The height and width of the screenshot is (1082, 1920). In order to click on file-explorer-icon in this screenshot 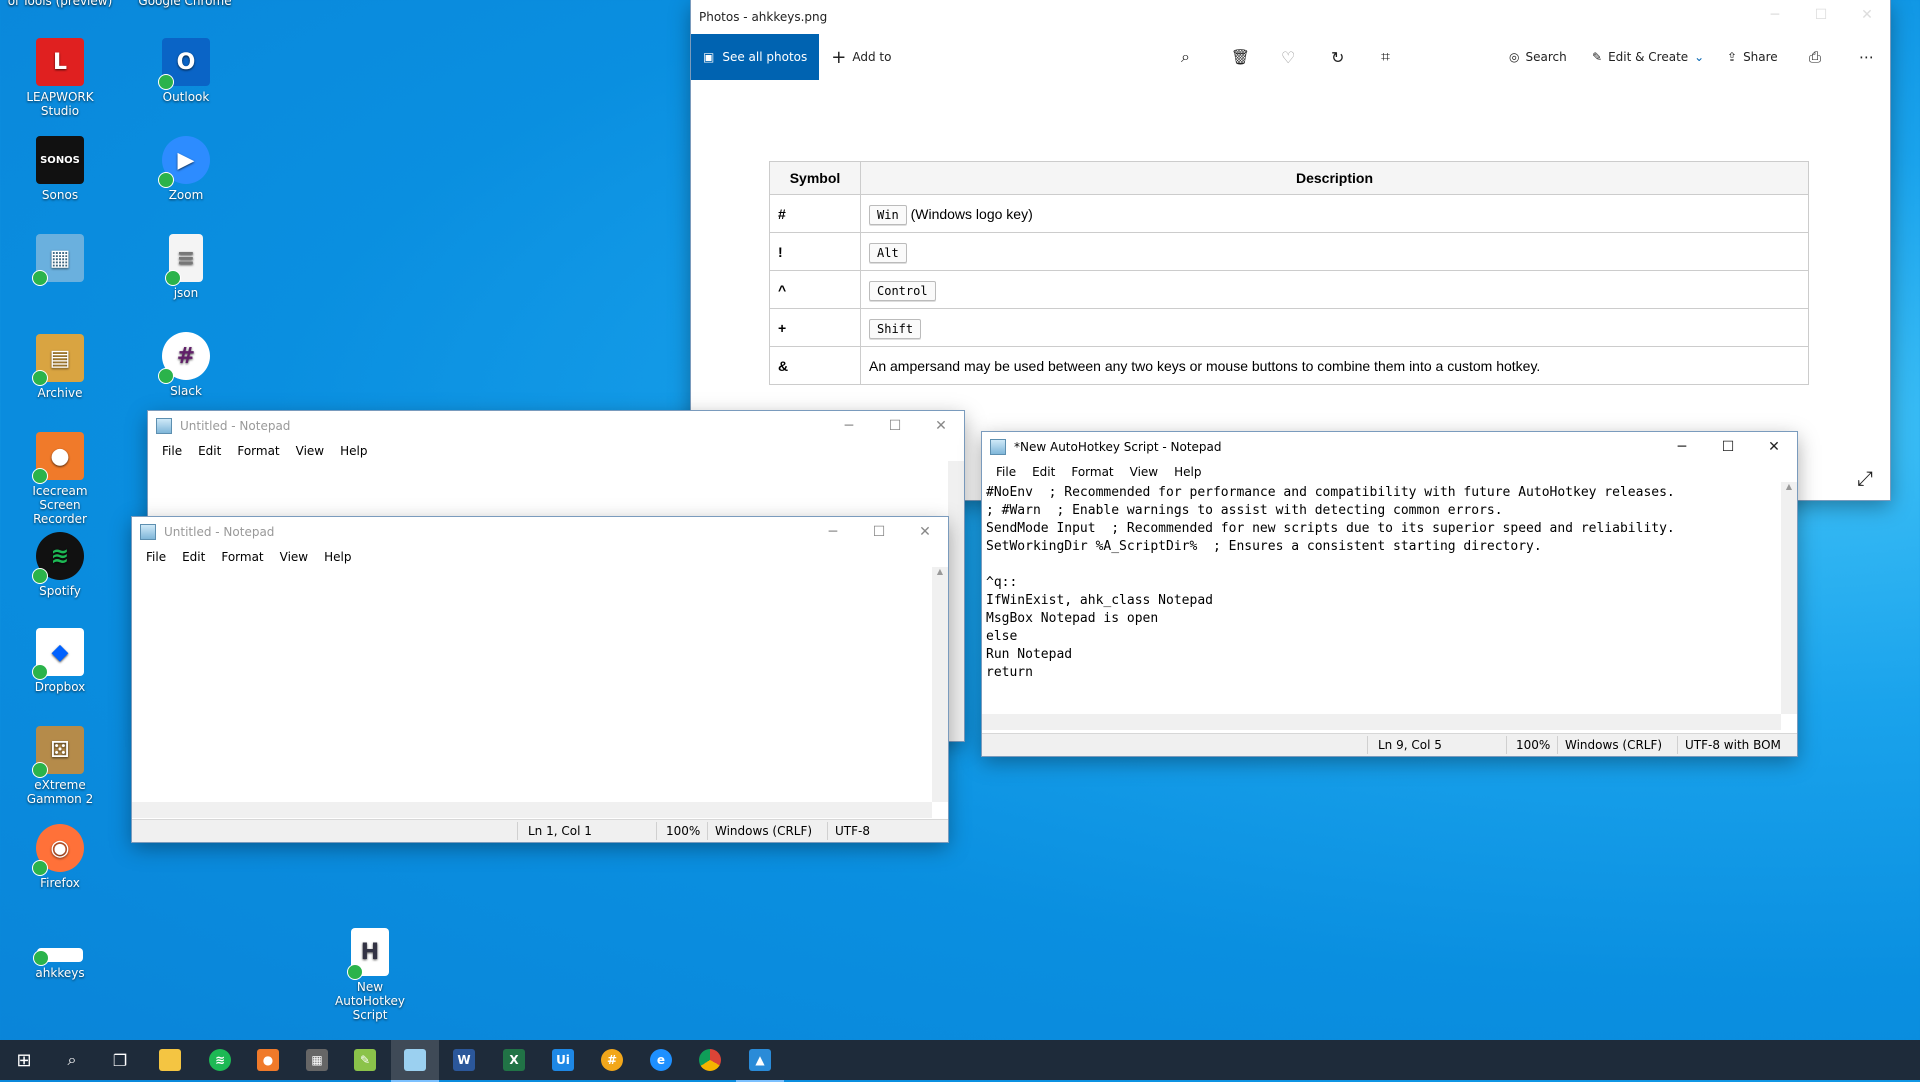, I will do `click(170, 1060)`.